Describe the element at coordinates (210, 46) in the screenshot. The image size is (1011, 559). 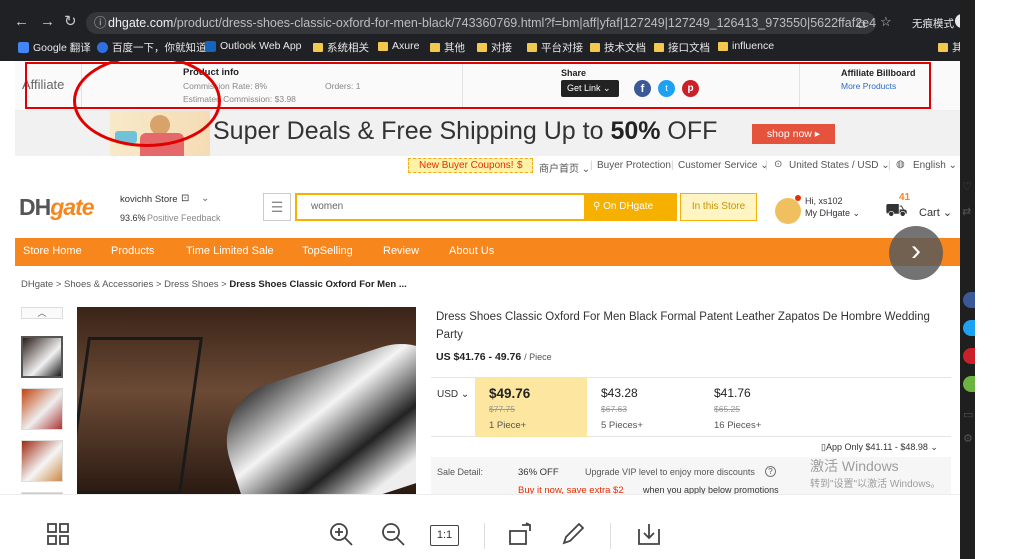
I see `outlook-icon` at that location.